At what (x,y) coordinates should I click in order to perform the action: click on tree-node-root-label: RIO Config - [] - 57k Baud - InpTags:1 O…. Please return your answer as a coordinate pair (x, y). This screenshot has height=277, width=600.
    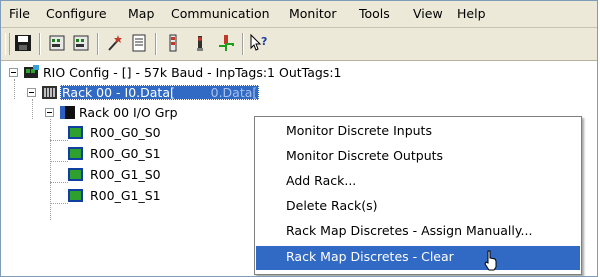
    Looking at the image, I should click on (192, 72).